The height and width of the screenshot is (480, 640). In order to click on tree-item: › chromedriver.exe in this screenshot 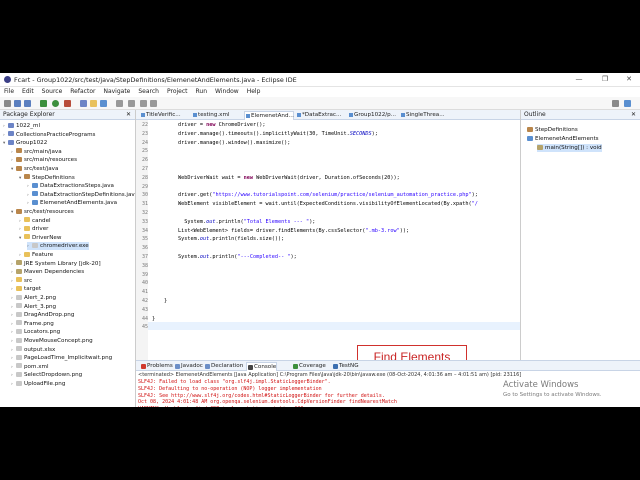, I will do `click(58, 246)`.